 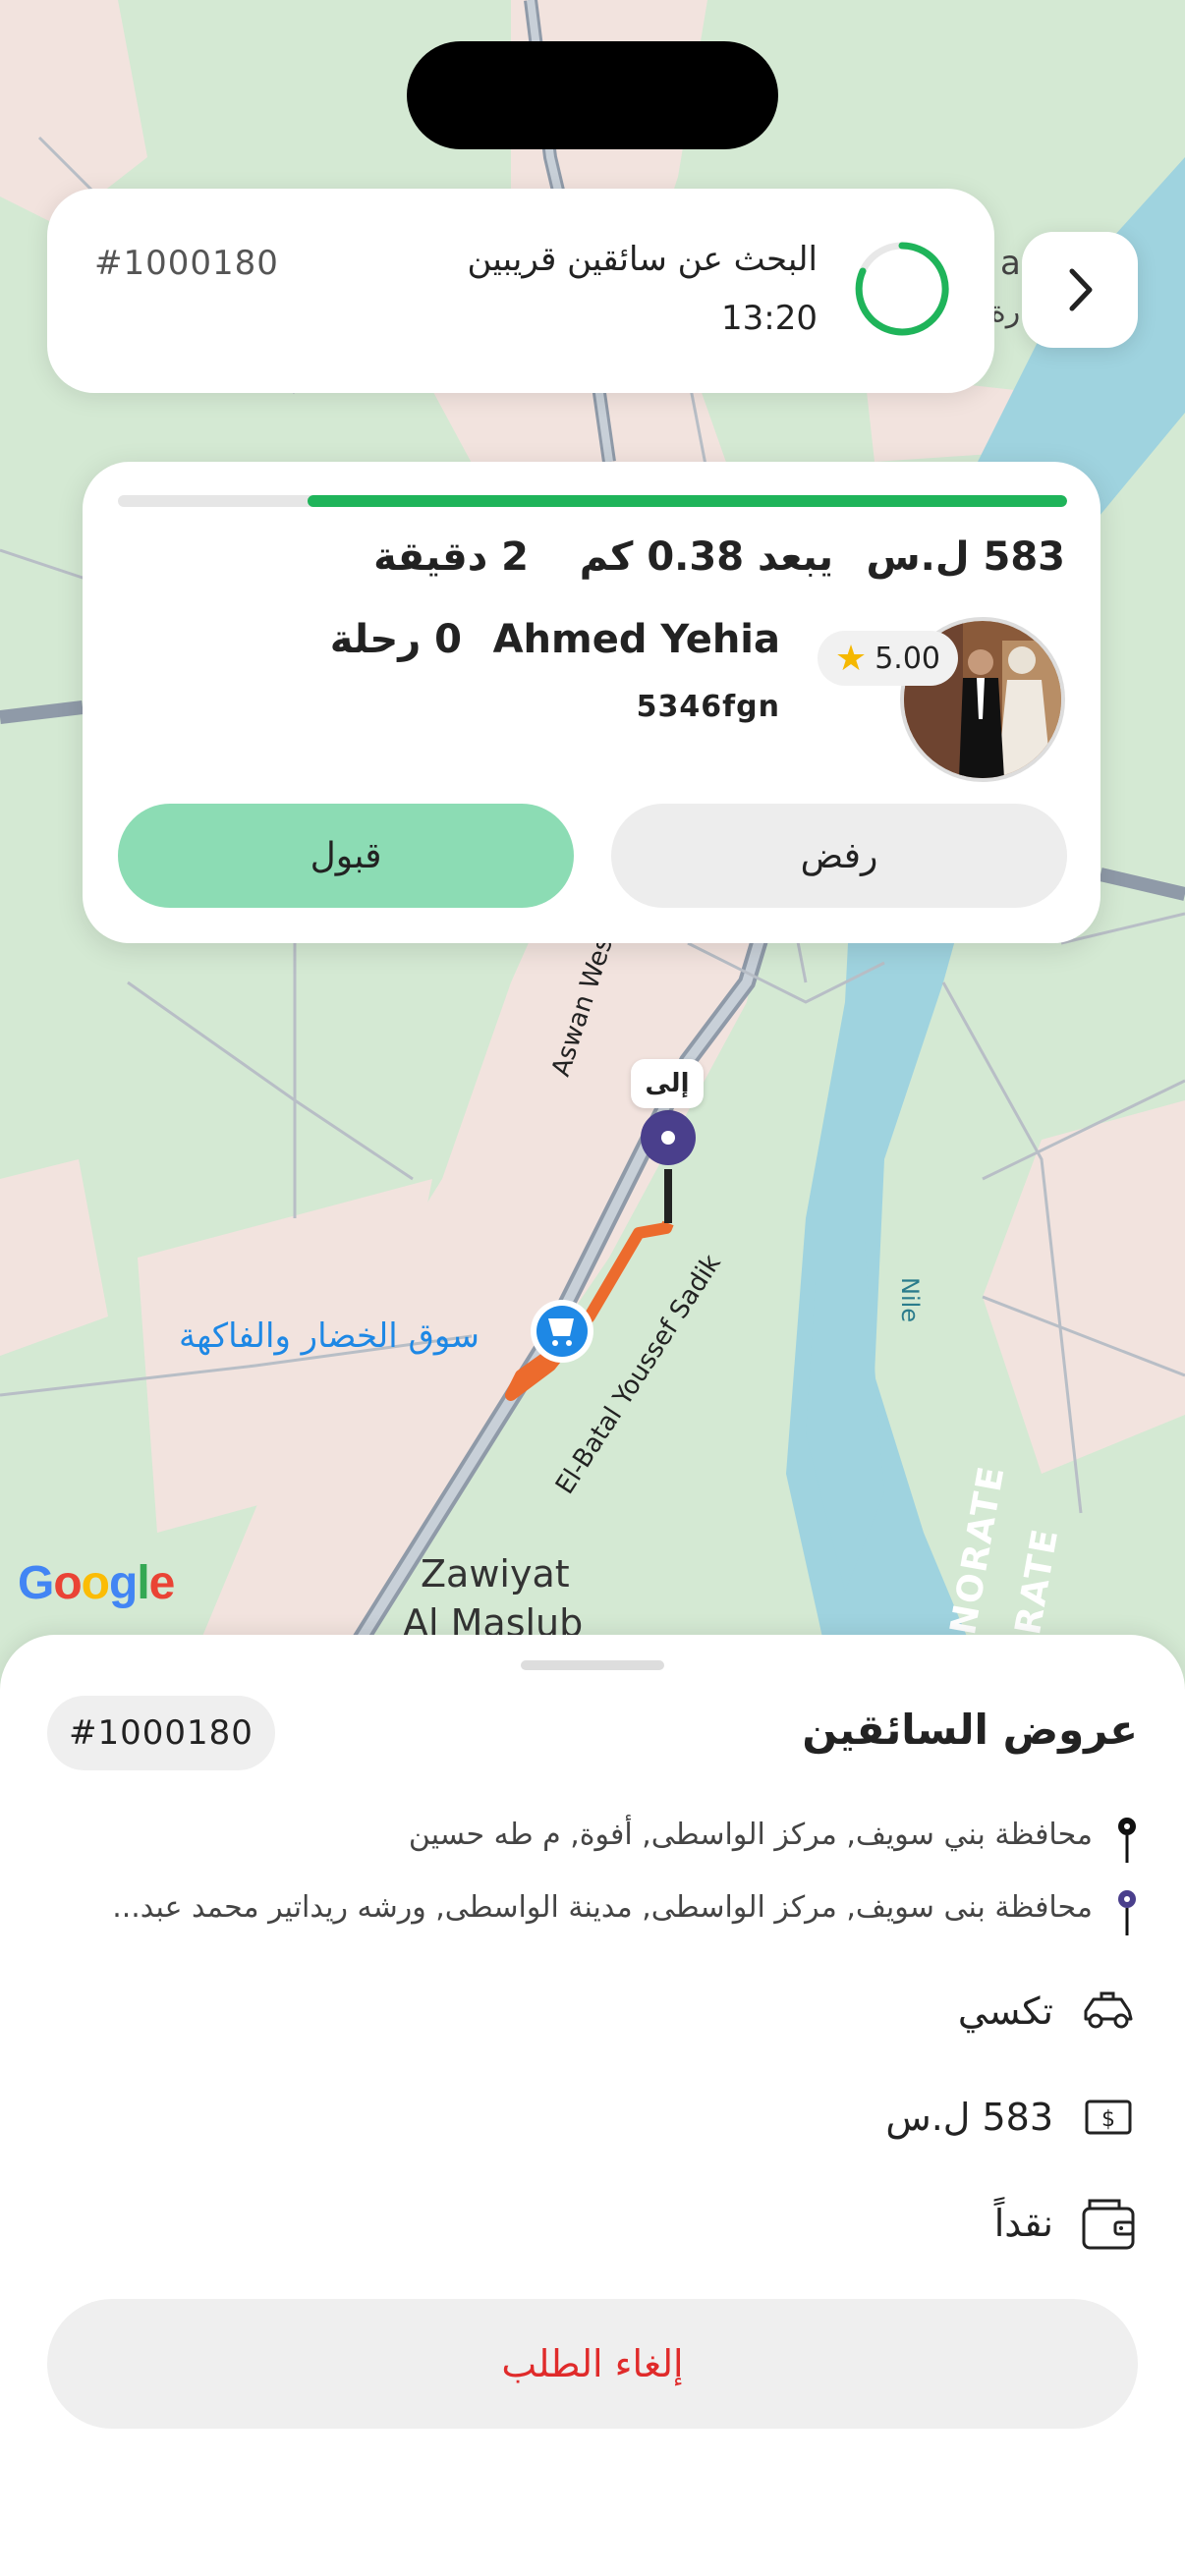 I want to click on google-logo: Google, so click(x=97, y=1583).